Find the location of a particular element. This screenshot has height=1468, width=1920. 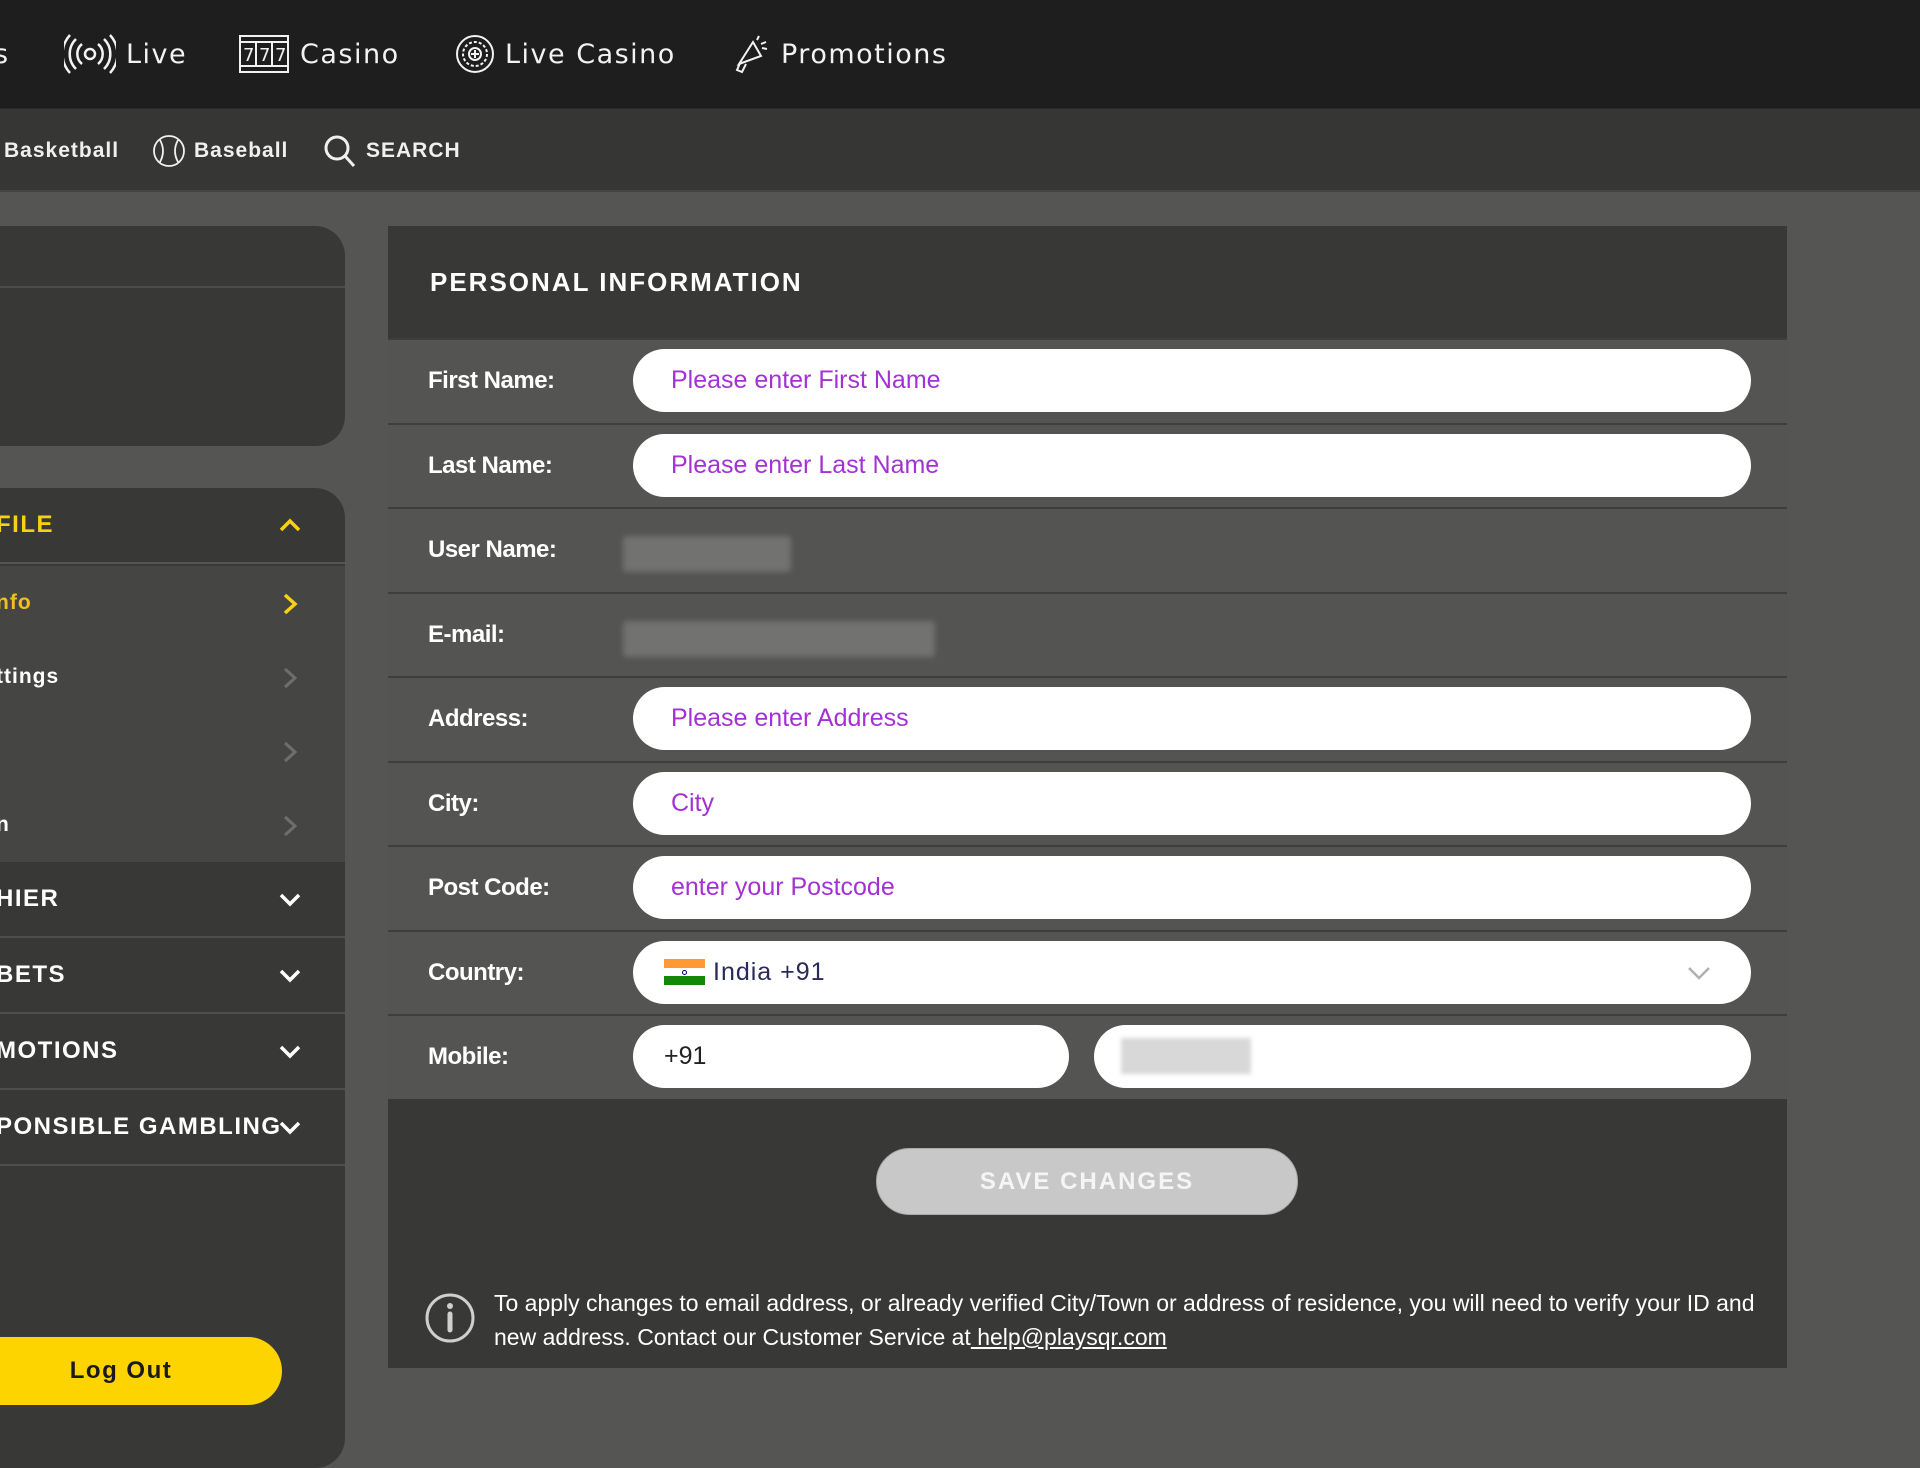

nav-item-label: Casino is located at coordinates (350, 54).